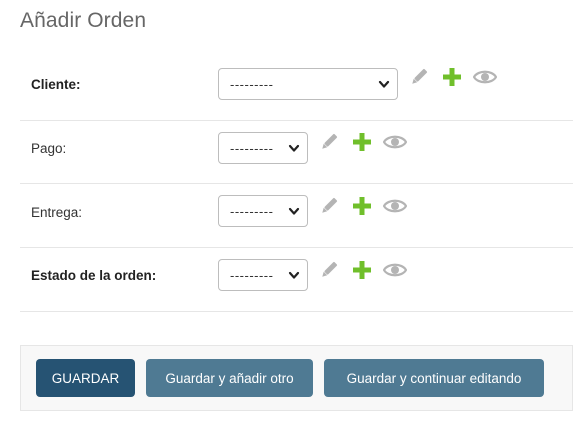  I want to click on add-pago-link, so click(355, 142).